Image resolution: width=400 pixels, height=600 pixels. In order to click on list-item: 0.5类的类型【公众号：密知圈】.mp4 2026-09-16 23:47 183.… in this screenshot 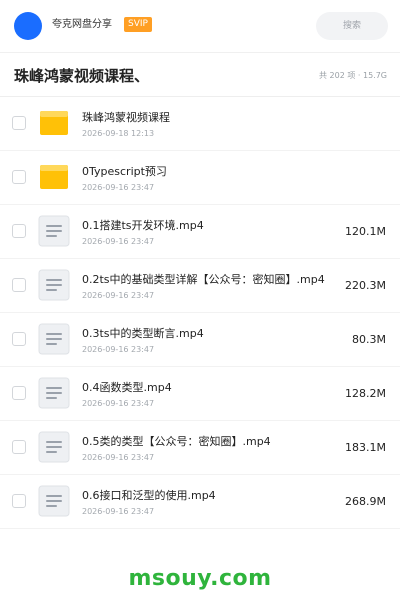, I will do `click(200, 448)`.